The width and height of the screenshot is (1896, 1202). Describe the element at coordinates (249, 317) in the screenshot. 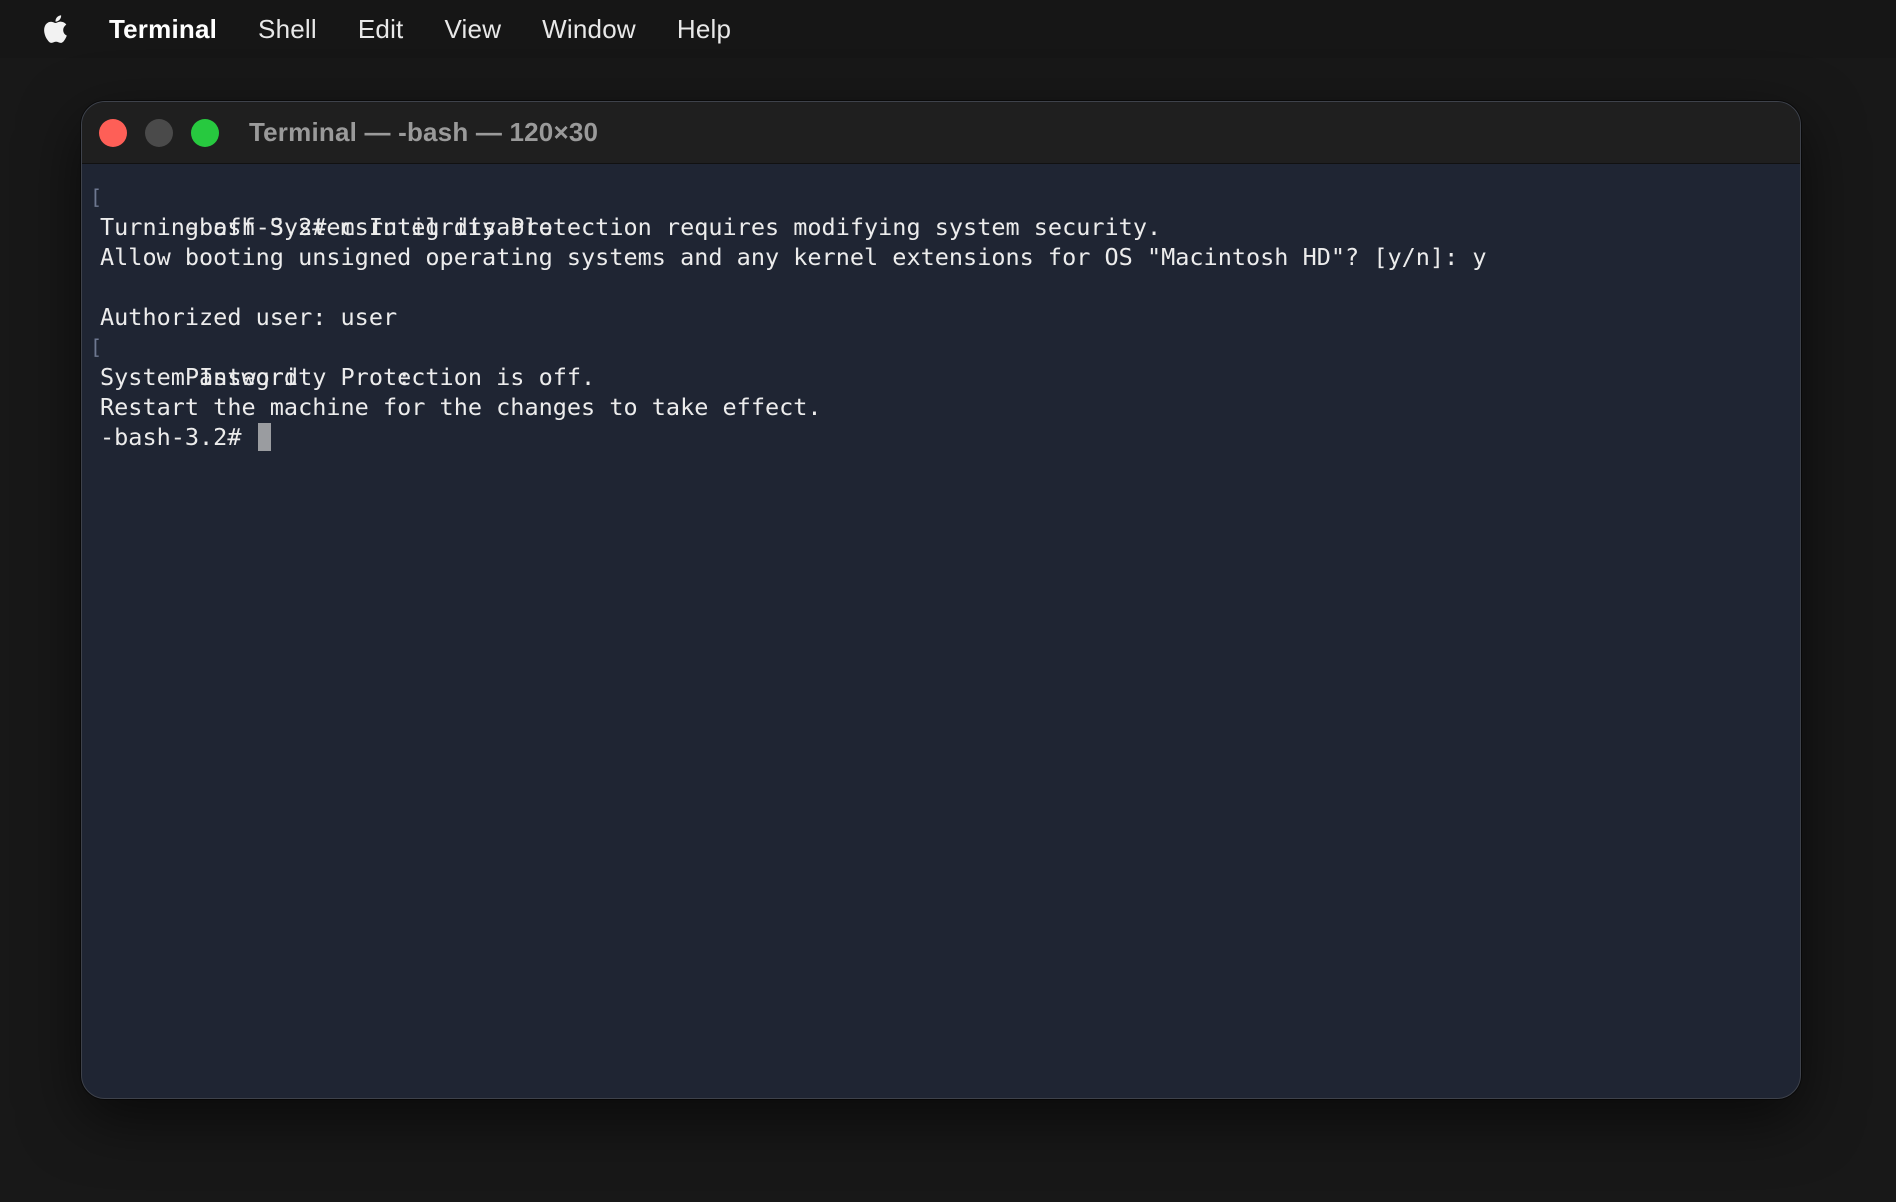

I see `terminal-line-text: Authorized user: user` at that location.